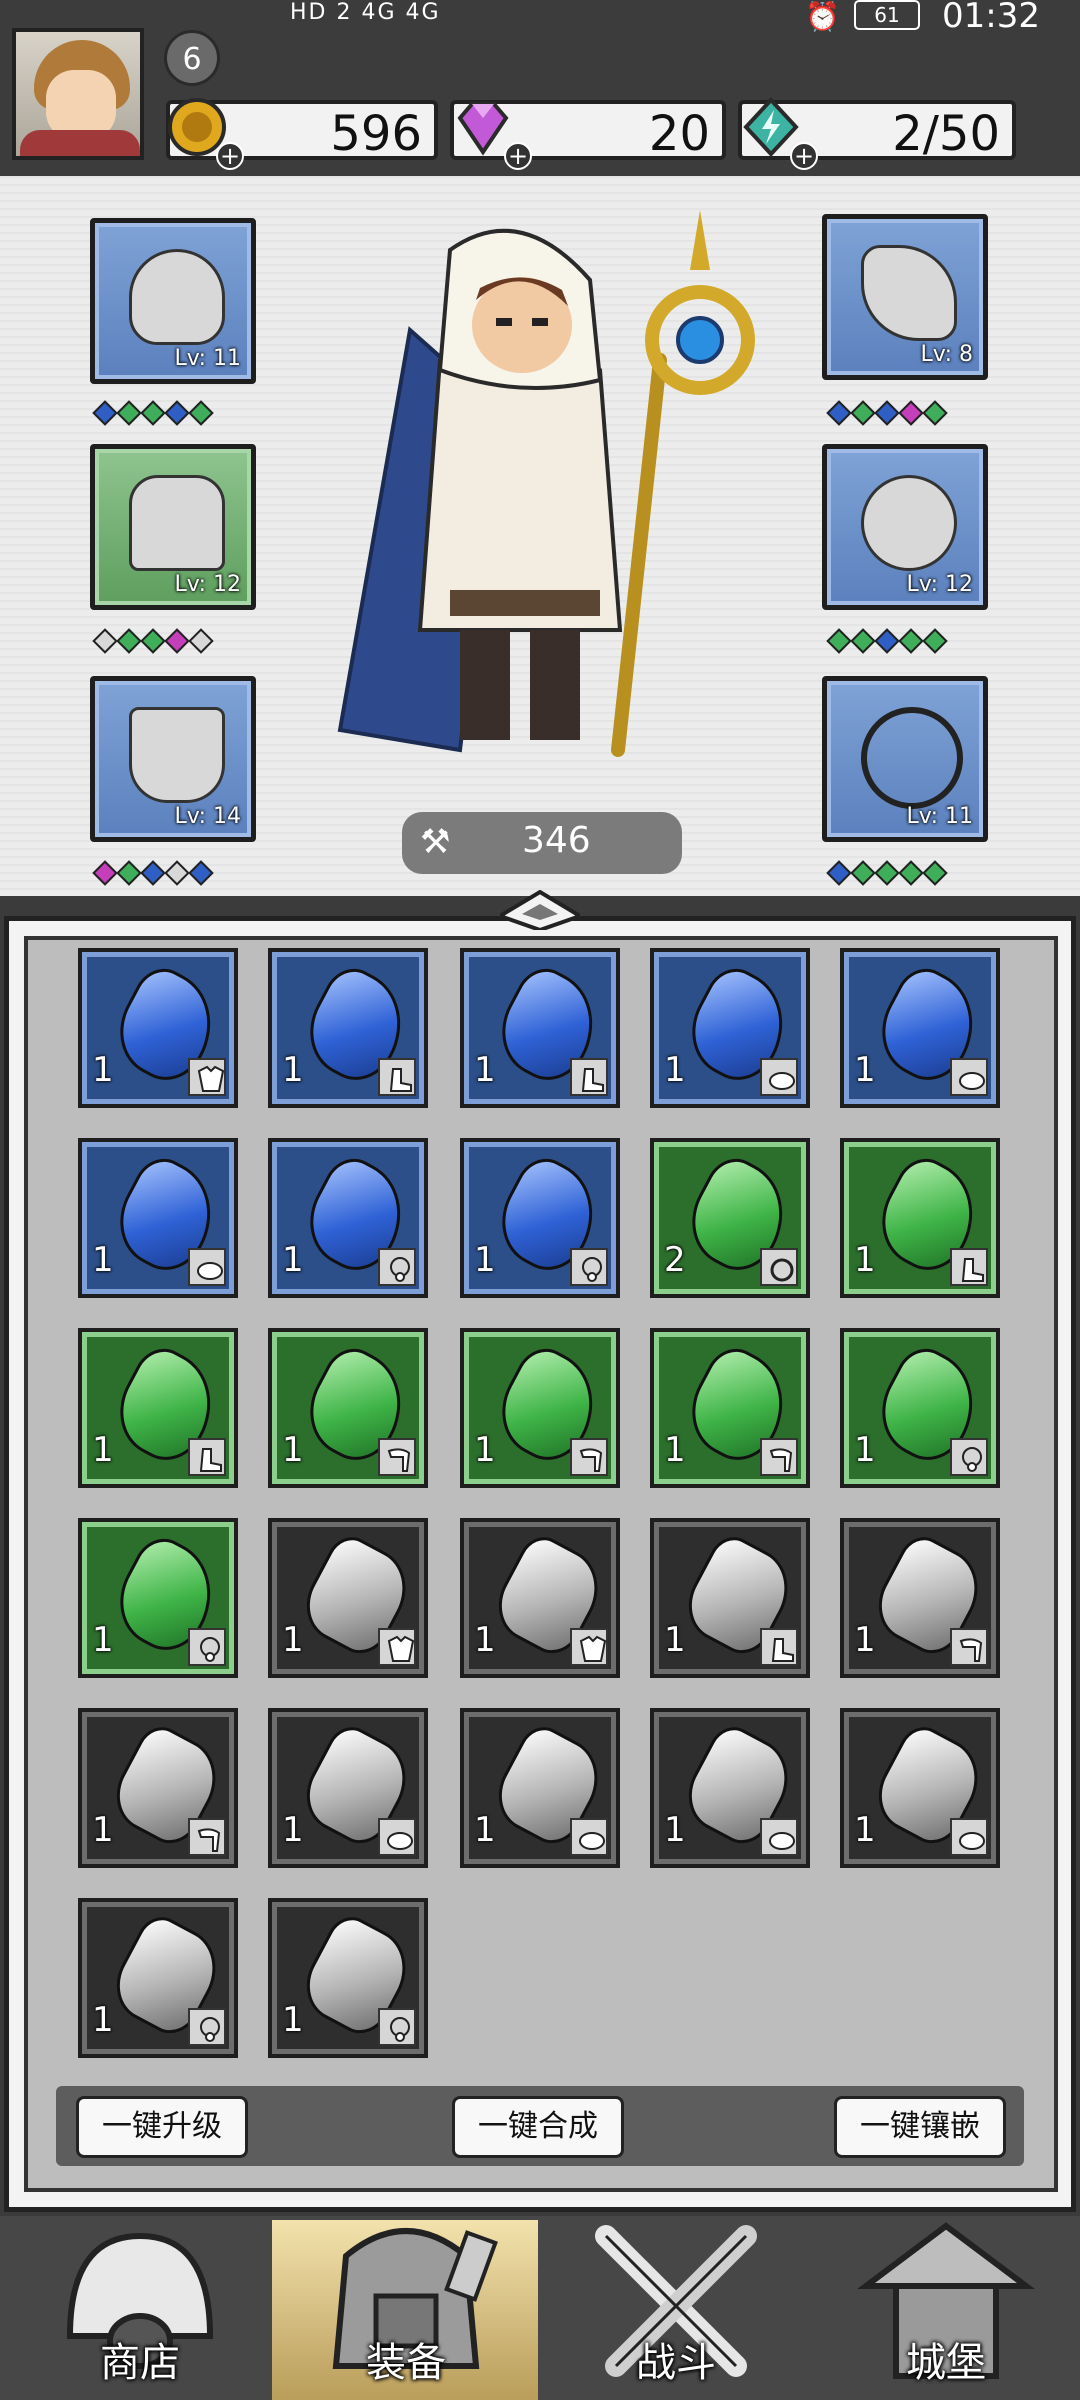 The image size is (1080, 2400). Describe the element at coordinates (518, 156) in the screenshot. I see `add-gems-button: +` at that location.